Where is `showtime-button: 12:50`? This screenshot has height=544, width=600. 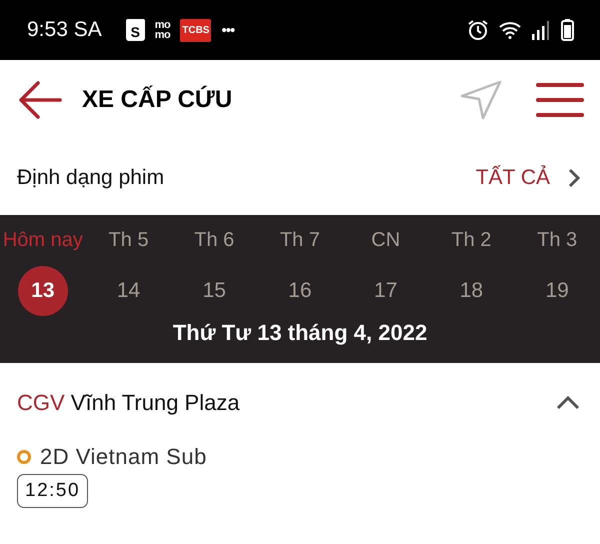
showtime-button: 12:50 is located at coordinates (52, 491).